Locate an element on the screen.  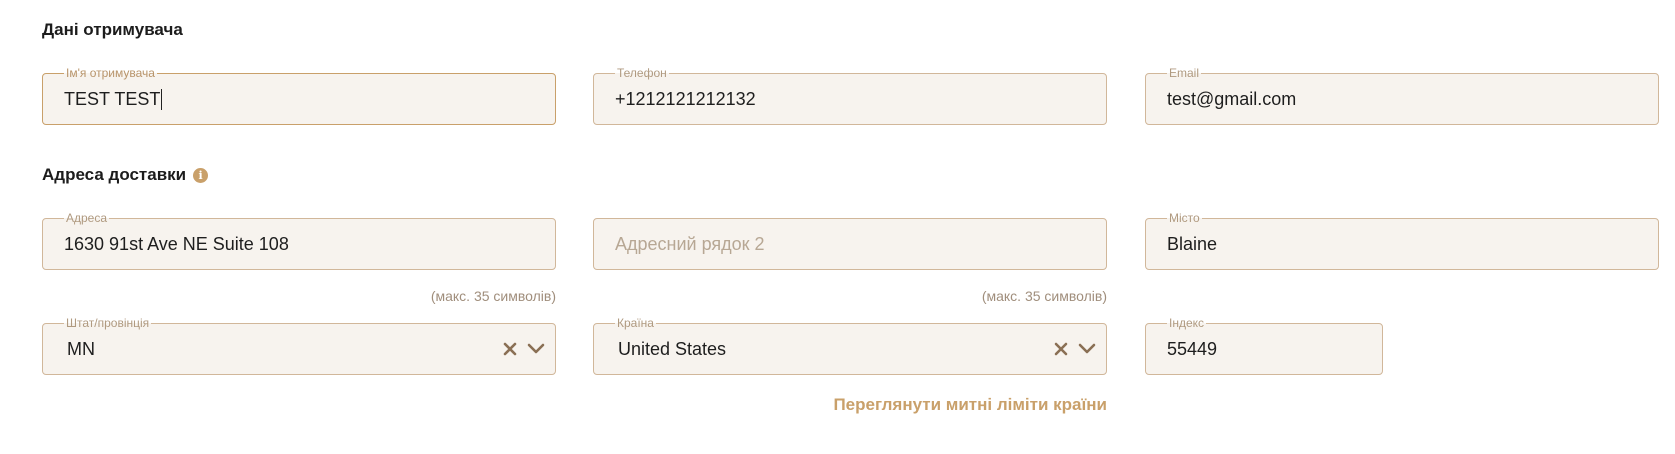
address2-placeholder: Адресний рядок 2 is located at coordinates (690, 244).